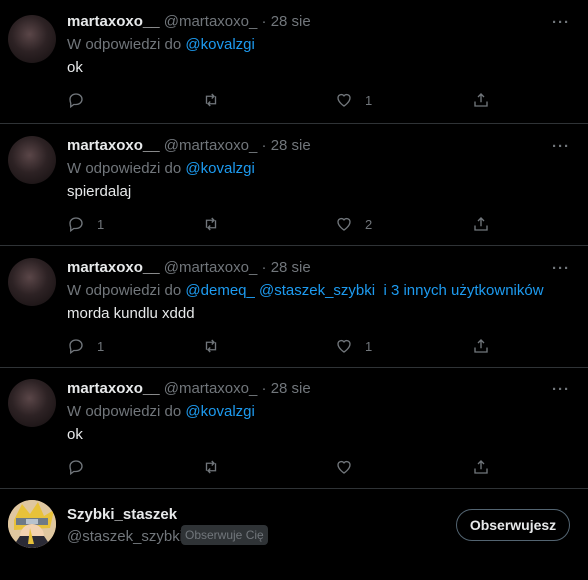  Describe the element at coordinates (219, 290) in the screenshot. I see `mention-link: @demeq_` at that location.